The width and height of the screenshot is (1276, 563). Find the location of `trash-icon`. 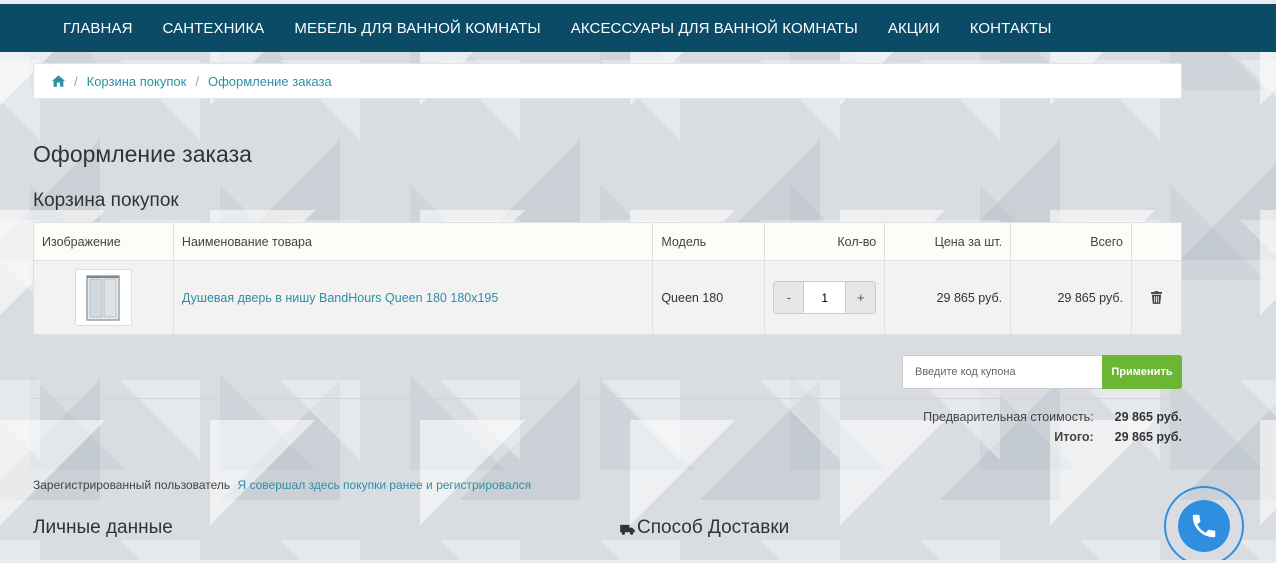

trash-icon is located at coordinates (1156, 297).